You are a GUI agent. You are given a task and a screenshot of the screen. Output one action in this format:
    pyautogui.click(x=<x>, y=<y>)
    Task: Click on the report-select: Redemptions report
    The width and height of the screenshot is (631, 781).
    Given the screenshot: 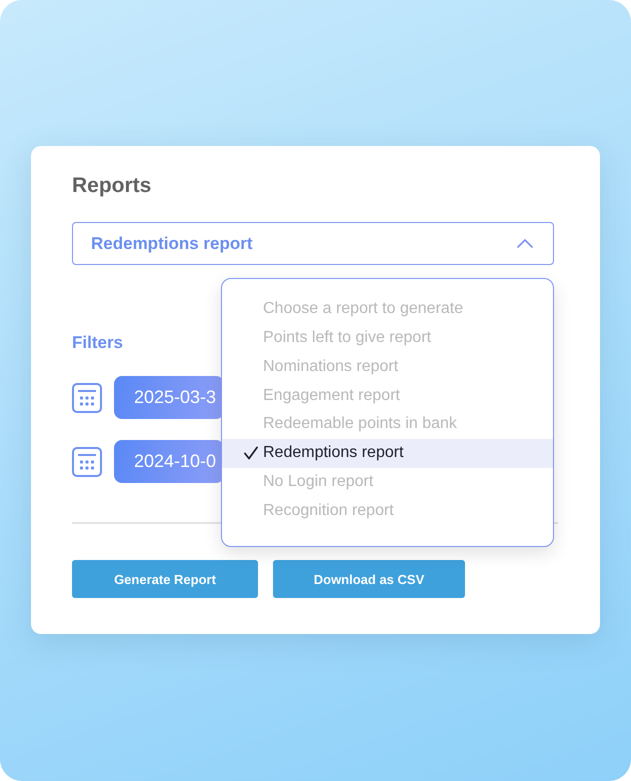 What is the action you would take?
    pyautogui.click(x=313, y=243)
    